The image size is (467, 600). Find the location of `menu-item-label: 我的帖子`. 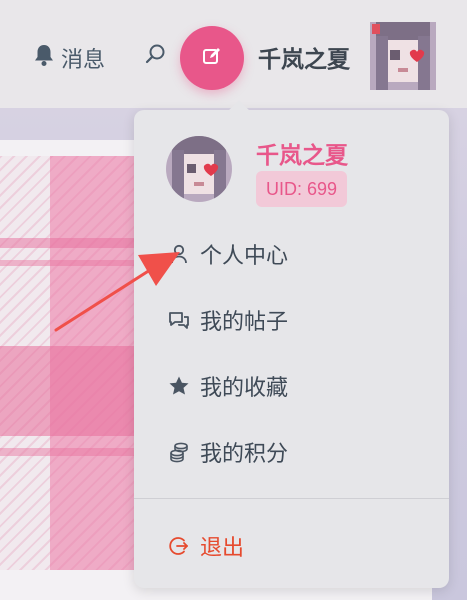

menu-item-label: 我的帖子 is located at coordinates (244, 321).